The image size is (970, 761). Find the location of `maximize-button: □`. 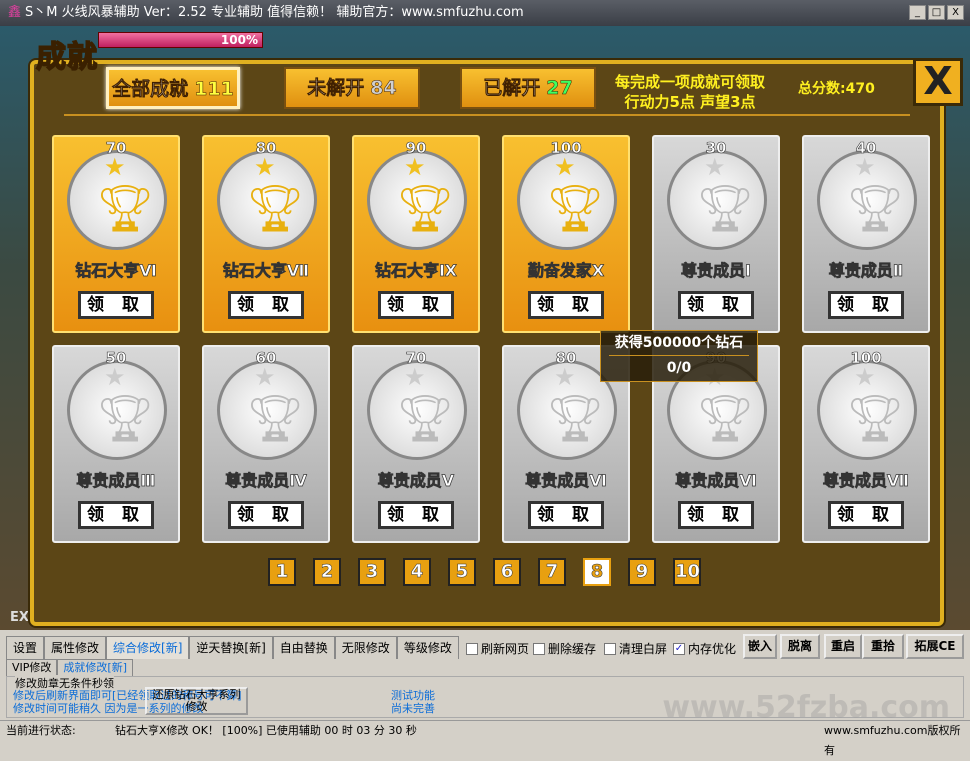

maximize-button: □ is located at coordinates (936, 12).